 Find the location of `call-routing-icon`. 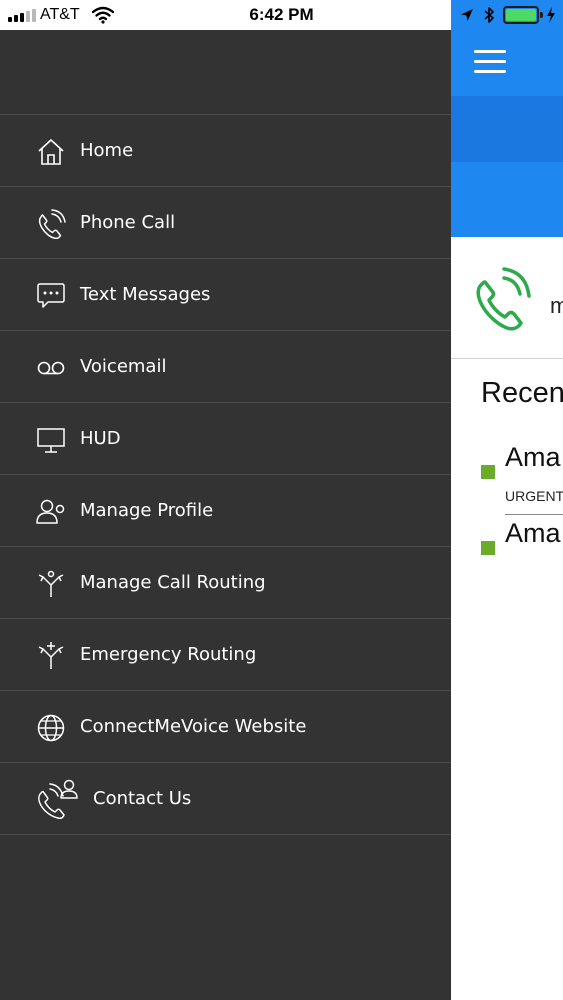

call-routing-icon is located at coordinates (51, 583).